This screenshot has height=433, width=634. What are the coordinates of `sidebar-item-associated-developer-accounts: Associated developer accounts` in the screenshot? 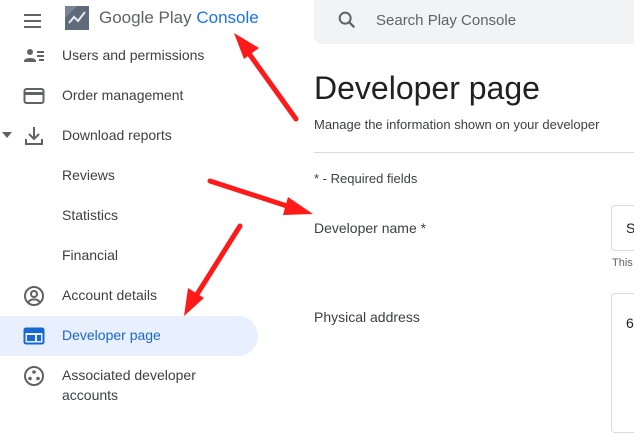 It's located at (129, 380).